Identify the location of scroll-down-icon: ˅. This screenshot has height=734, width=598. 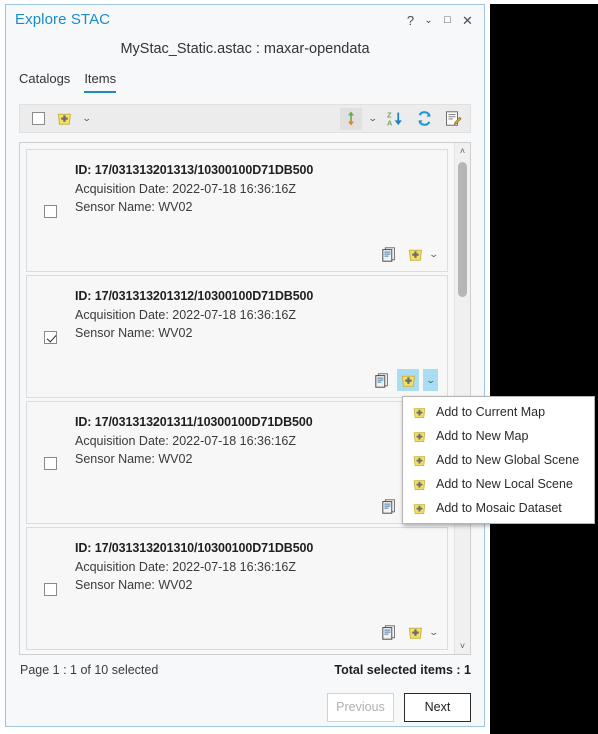
(462, 646).